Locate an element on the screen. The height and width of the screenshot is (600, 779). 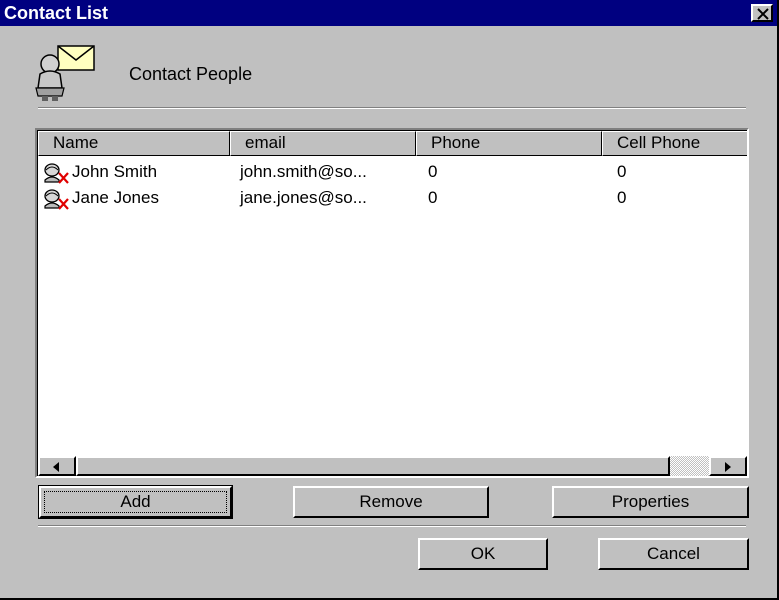
ok-button-label: OK is located at coordinates (483, 553).